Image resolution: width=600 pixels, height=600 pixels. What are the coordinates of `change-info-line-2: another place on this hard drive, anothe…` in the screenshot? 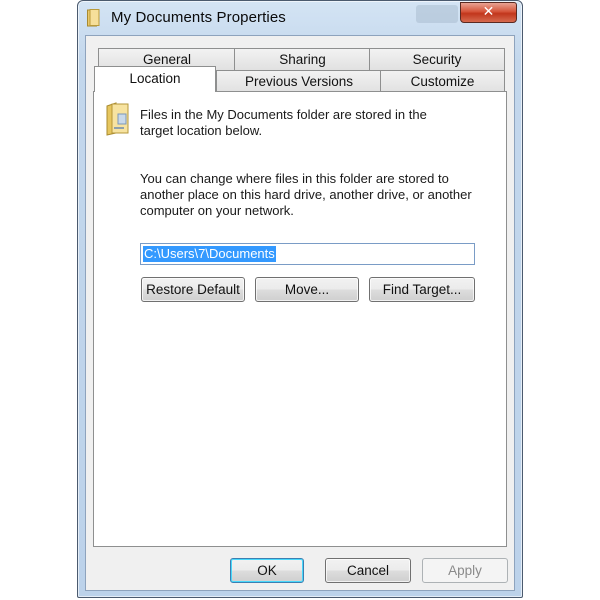 It's located at (306, 194).